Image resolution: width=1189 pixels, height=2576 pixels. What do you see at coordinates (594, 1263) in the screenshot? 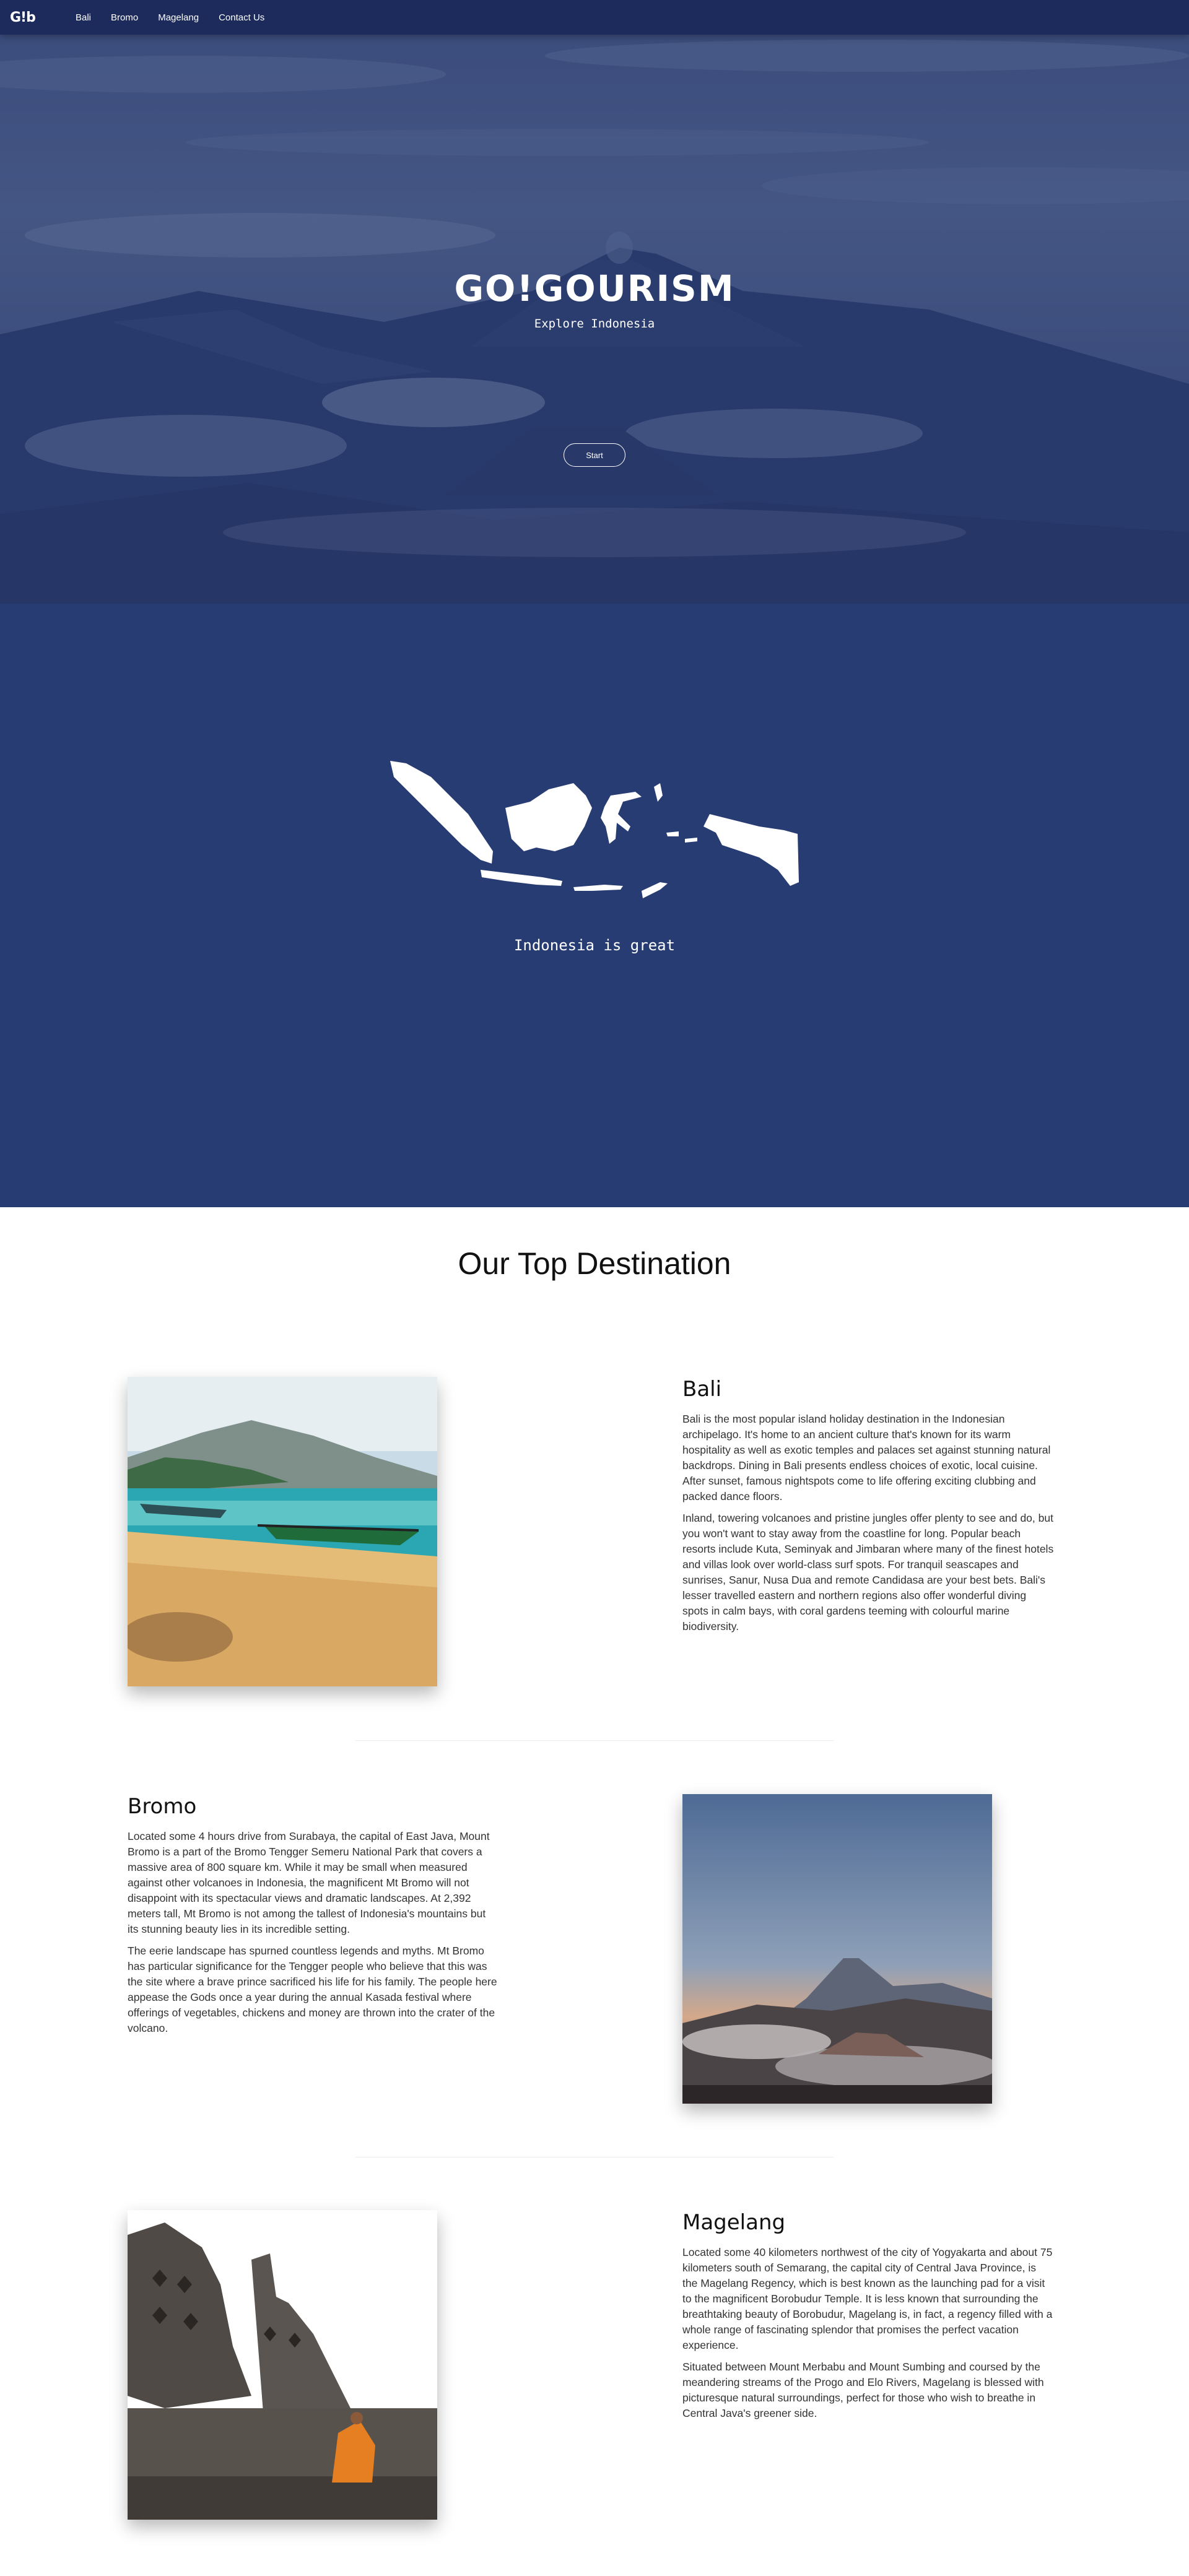
I see `section-title-top-destination: Our Top Destination` at bounding box center [594, 1263].